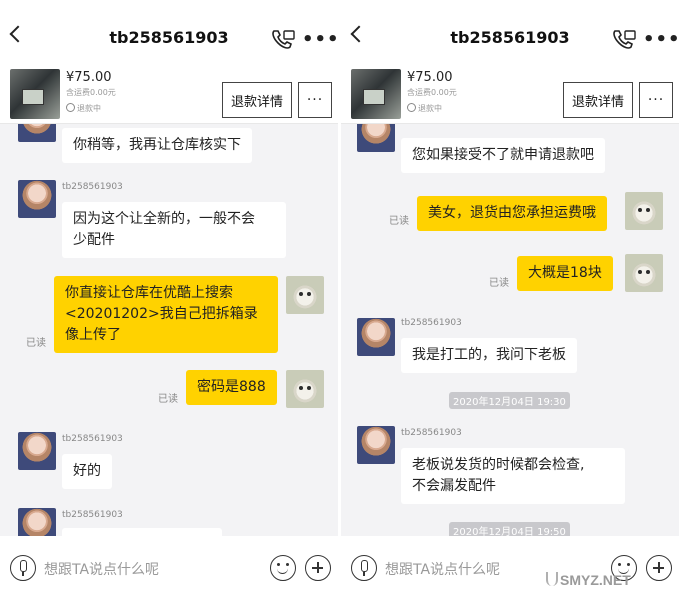 Image resolution: width=680 pixels, height=602 pixels. I want to click on message-bubble: 密码是888, so click(231, 387).